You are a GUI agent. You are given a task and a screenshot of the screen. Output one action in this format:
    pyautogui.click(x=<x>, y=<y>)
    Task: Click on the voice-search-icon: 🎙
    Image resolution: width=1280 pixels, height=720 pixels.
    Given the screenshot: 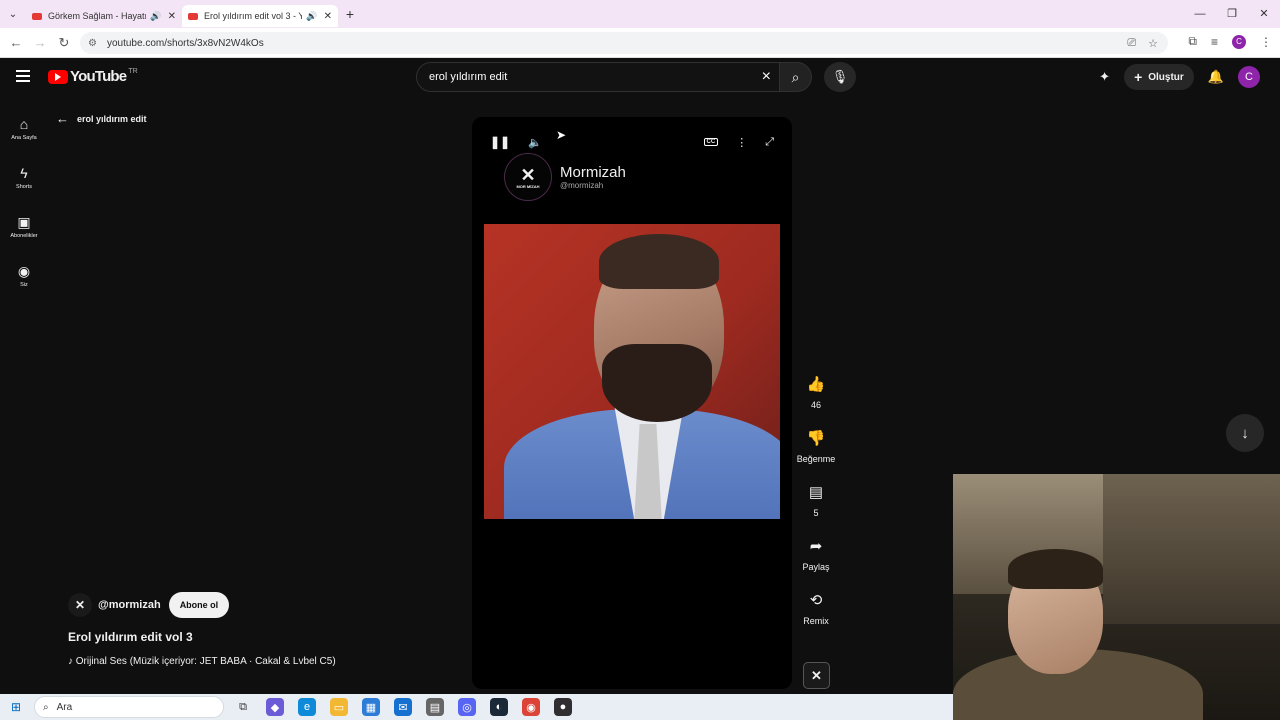 What is the action you would take?
    pyautogui.click(x=840, y=77)
    